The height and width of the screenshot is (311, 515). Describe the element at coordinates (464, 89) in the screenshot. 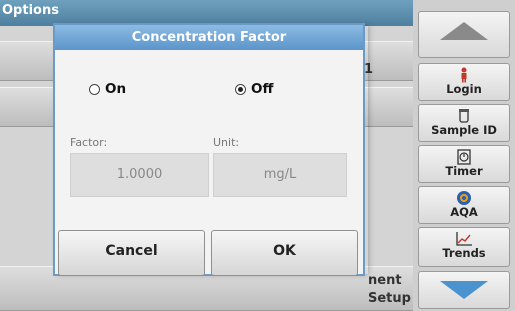

I see `login-label: Login` at that location.